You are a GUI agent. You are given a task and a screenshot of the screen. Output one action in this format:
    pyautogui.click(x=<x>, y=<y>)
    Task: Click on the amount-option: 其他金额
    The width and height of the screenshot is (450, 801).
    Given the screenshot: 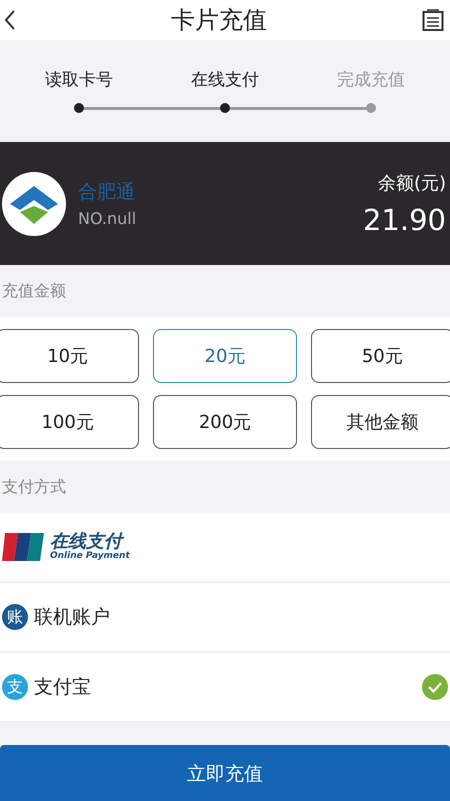 What is the action you would take?
    pyautogui.click(x=380, y=422)
    